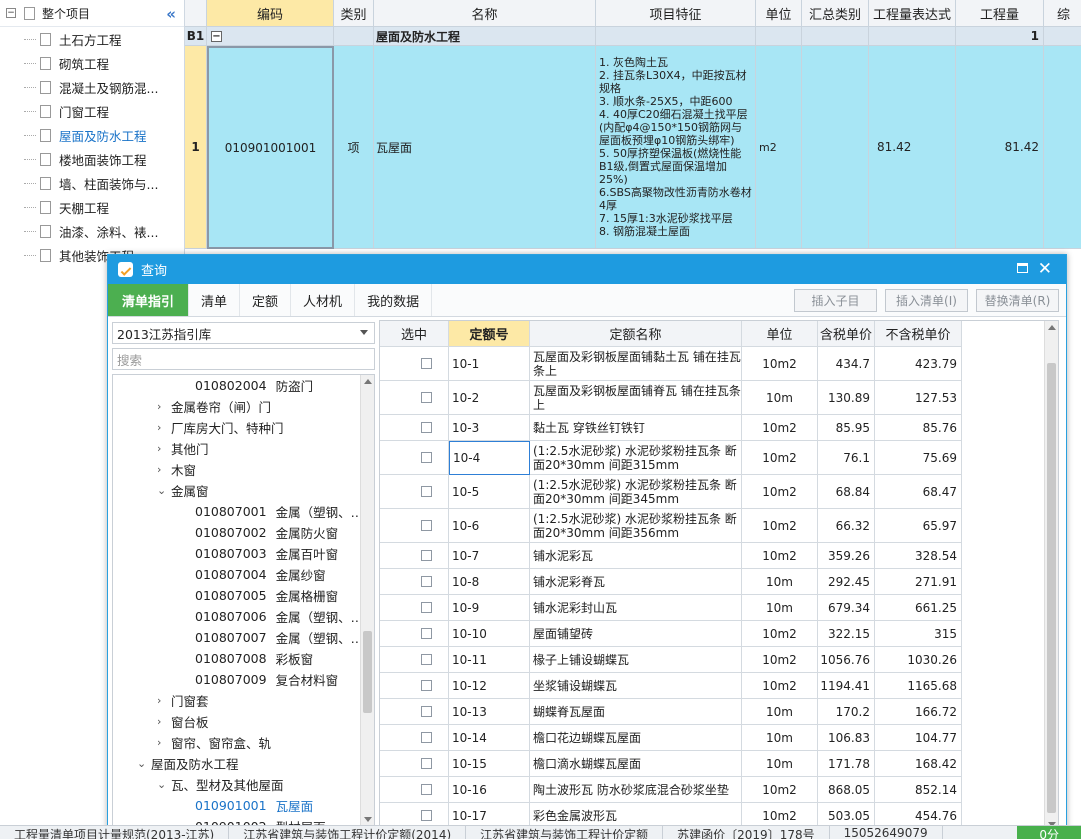 This screenshot has height=839, width=1081. I want to click on header-price-notax: 不含税单价, so click(918, 334).